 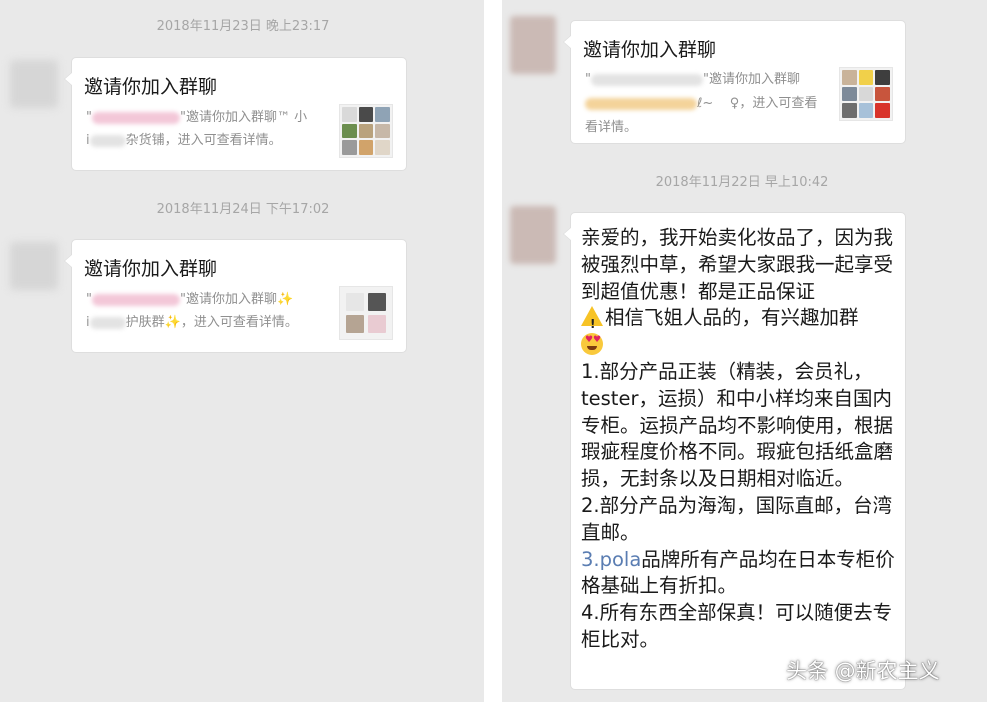 I want to click on group-invite-card: 邀请你加入群聊 " "邀请你加入群聊 ℓ~ ♀，进入可查看 看详情。, so click(x=734, y=82).